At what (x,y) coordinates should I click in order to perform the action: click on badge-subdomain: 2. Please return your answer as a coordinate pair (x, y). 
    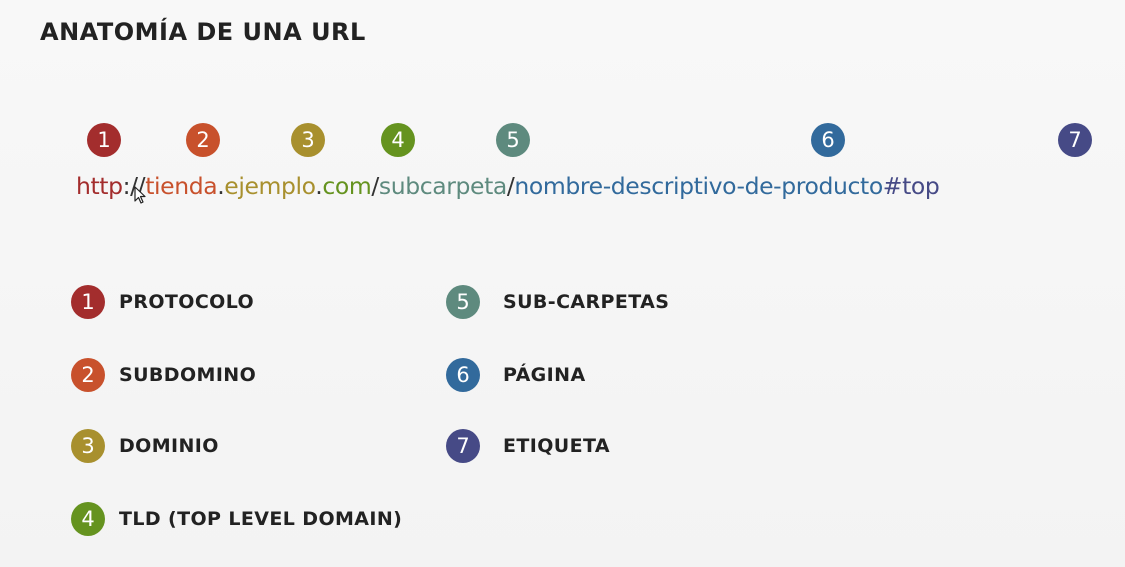
    Looking at the image, I should click on (203, 140).